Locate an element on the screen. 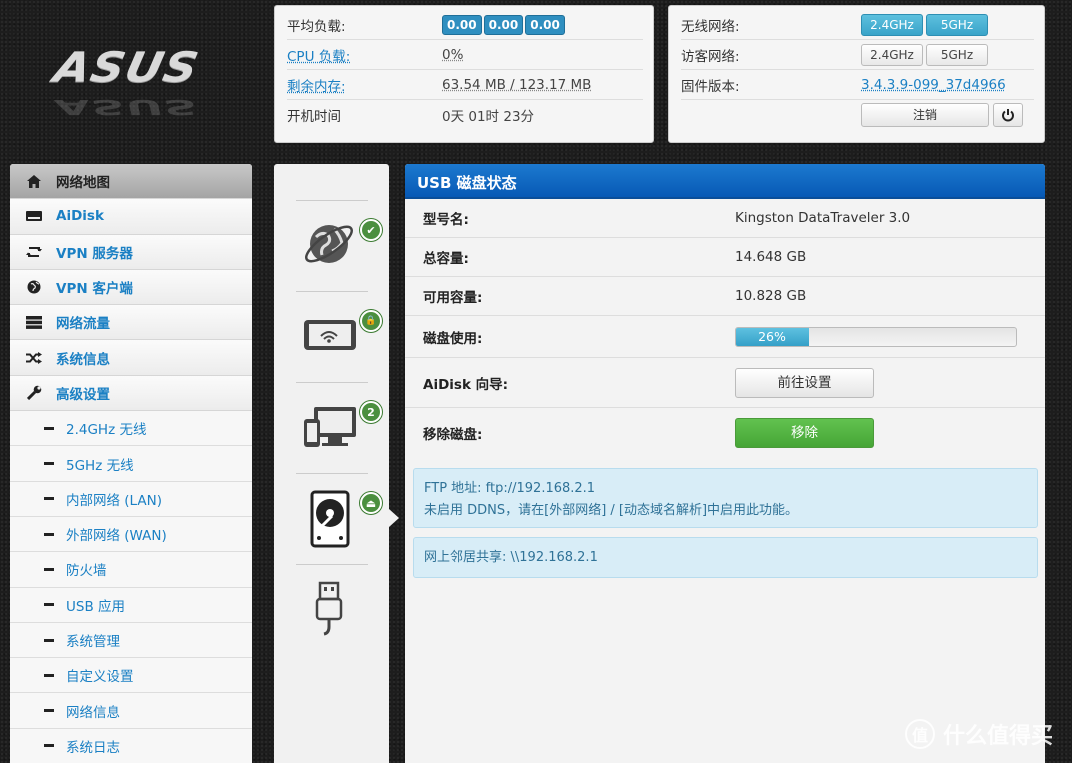  ddns-notice-text: 未启用 DDNS，请在[外部网络] / [动态域名解析]中启用此功能。 is located at coordinates (611, 510).